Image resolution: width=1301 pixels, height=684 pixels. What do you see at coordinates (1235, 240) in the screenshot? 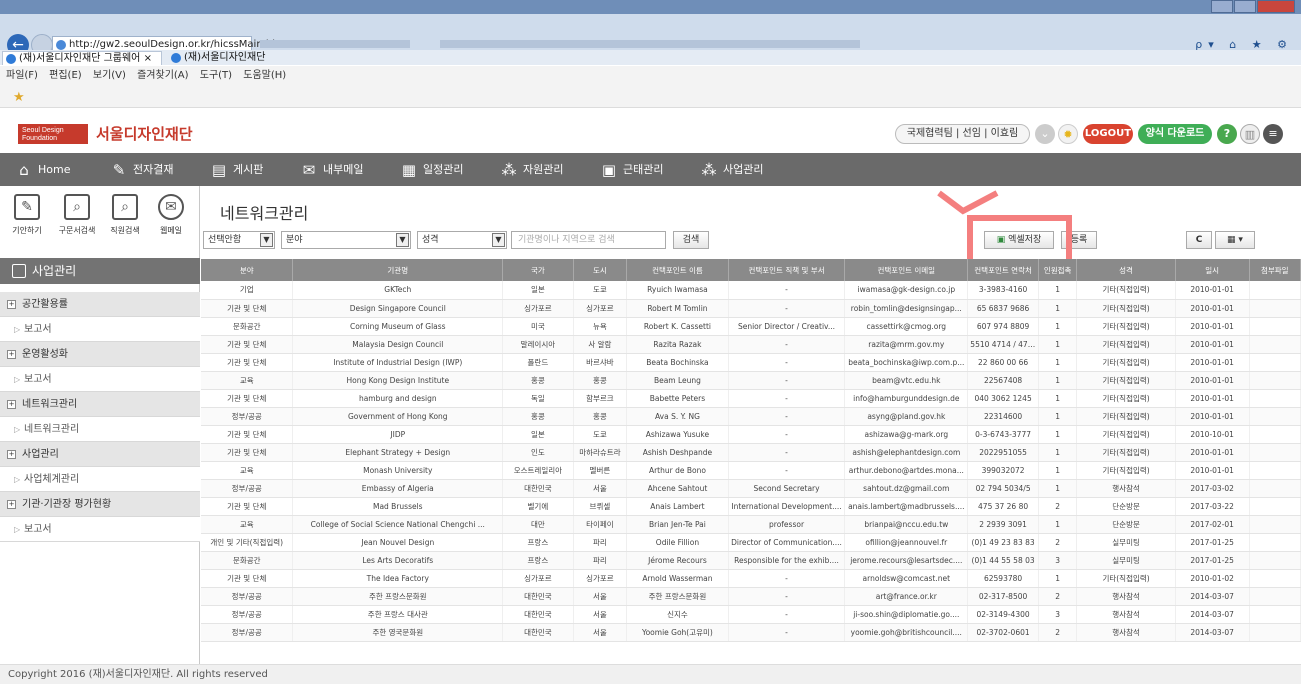
I see `grid-view-button: ▦ ▾` at bounding box center [1235, 240].